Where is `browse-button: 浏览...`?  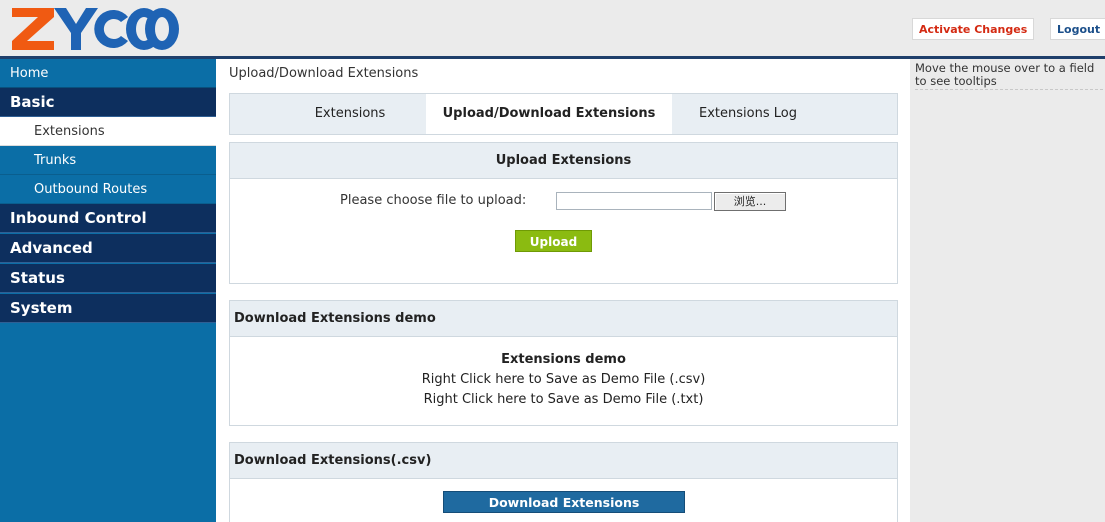
browse-button: 浏览... is located at coordinates (750, 201).